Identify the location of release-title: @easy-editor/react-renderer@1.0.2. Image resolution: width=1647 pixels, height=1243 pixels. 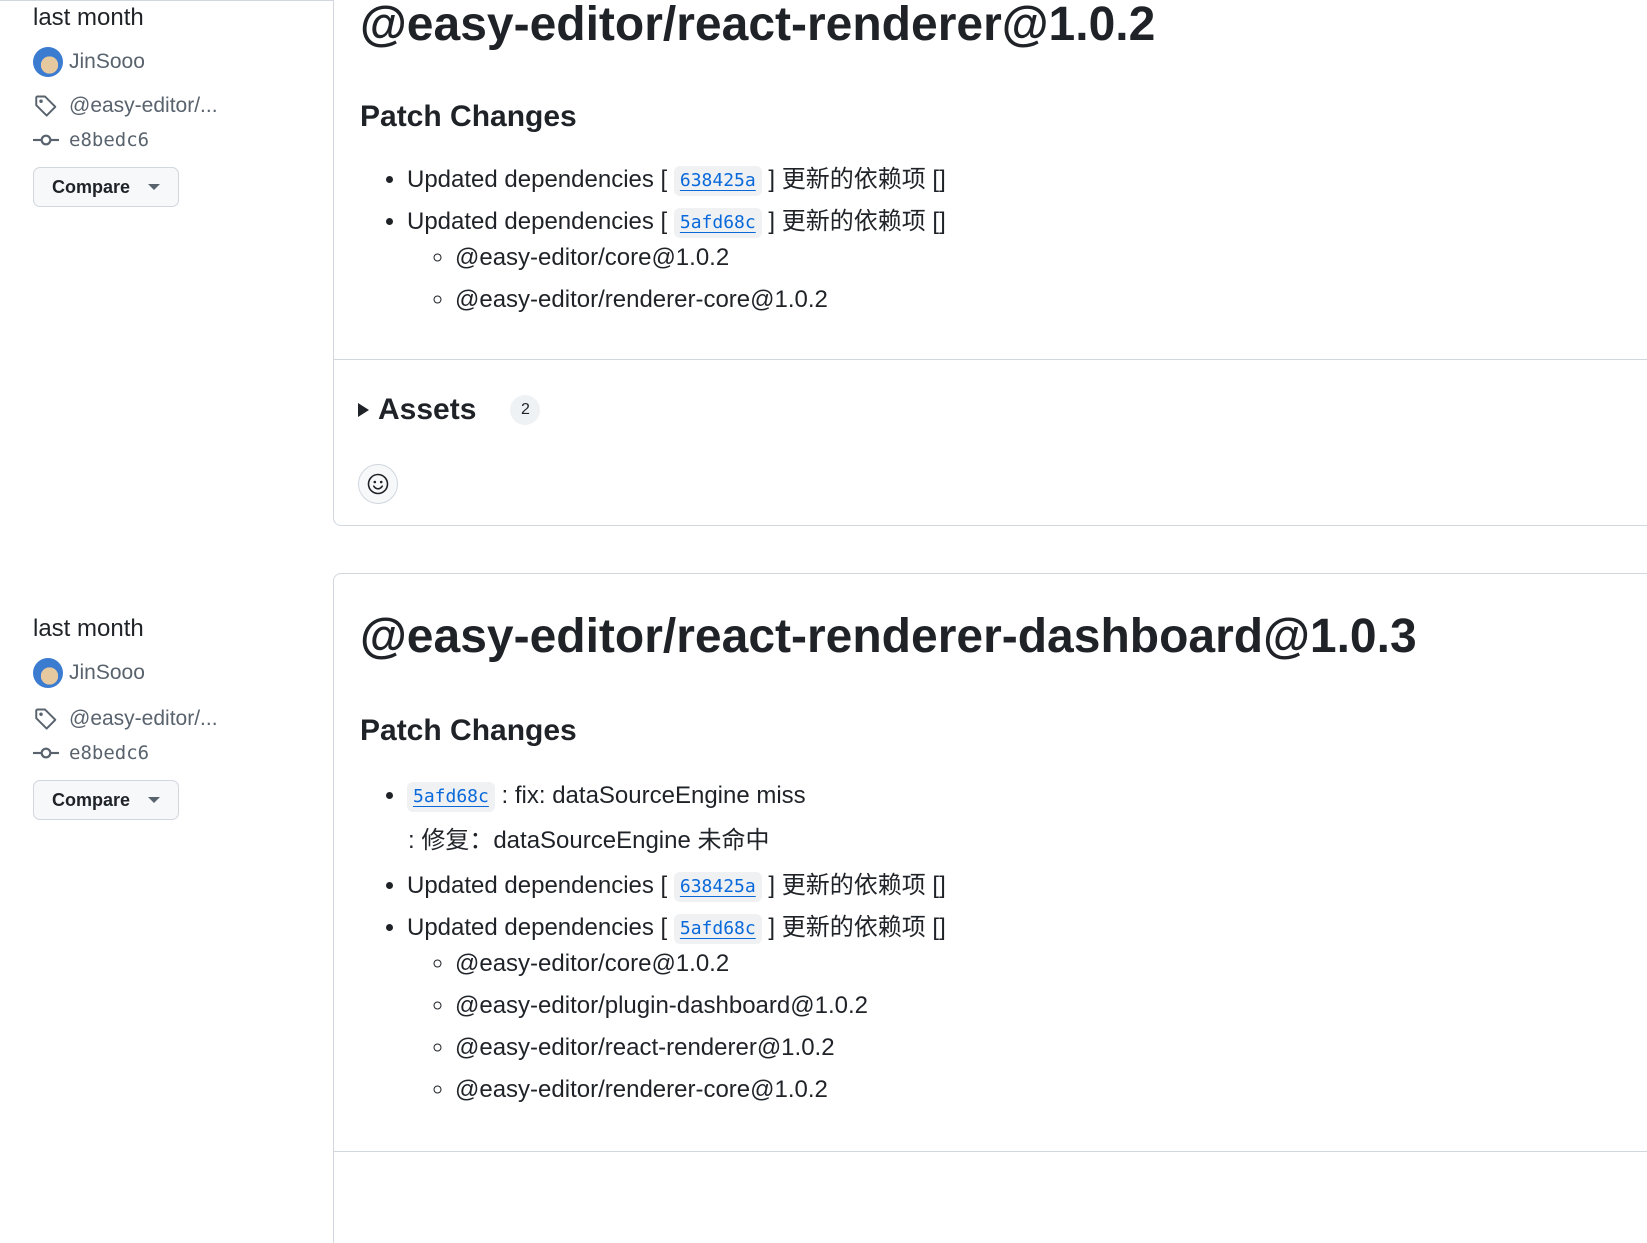
(1003, 27).